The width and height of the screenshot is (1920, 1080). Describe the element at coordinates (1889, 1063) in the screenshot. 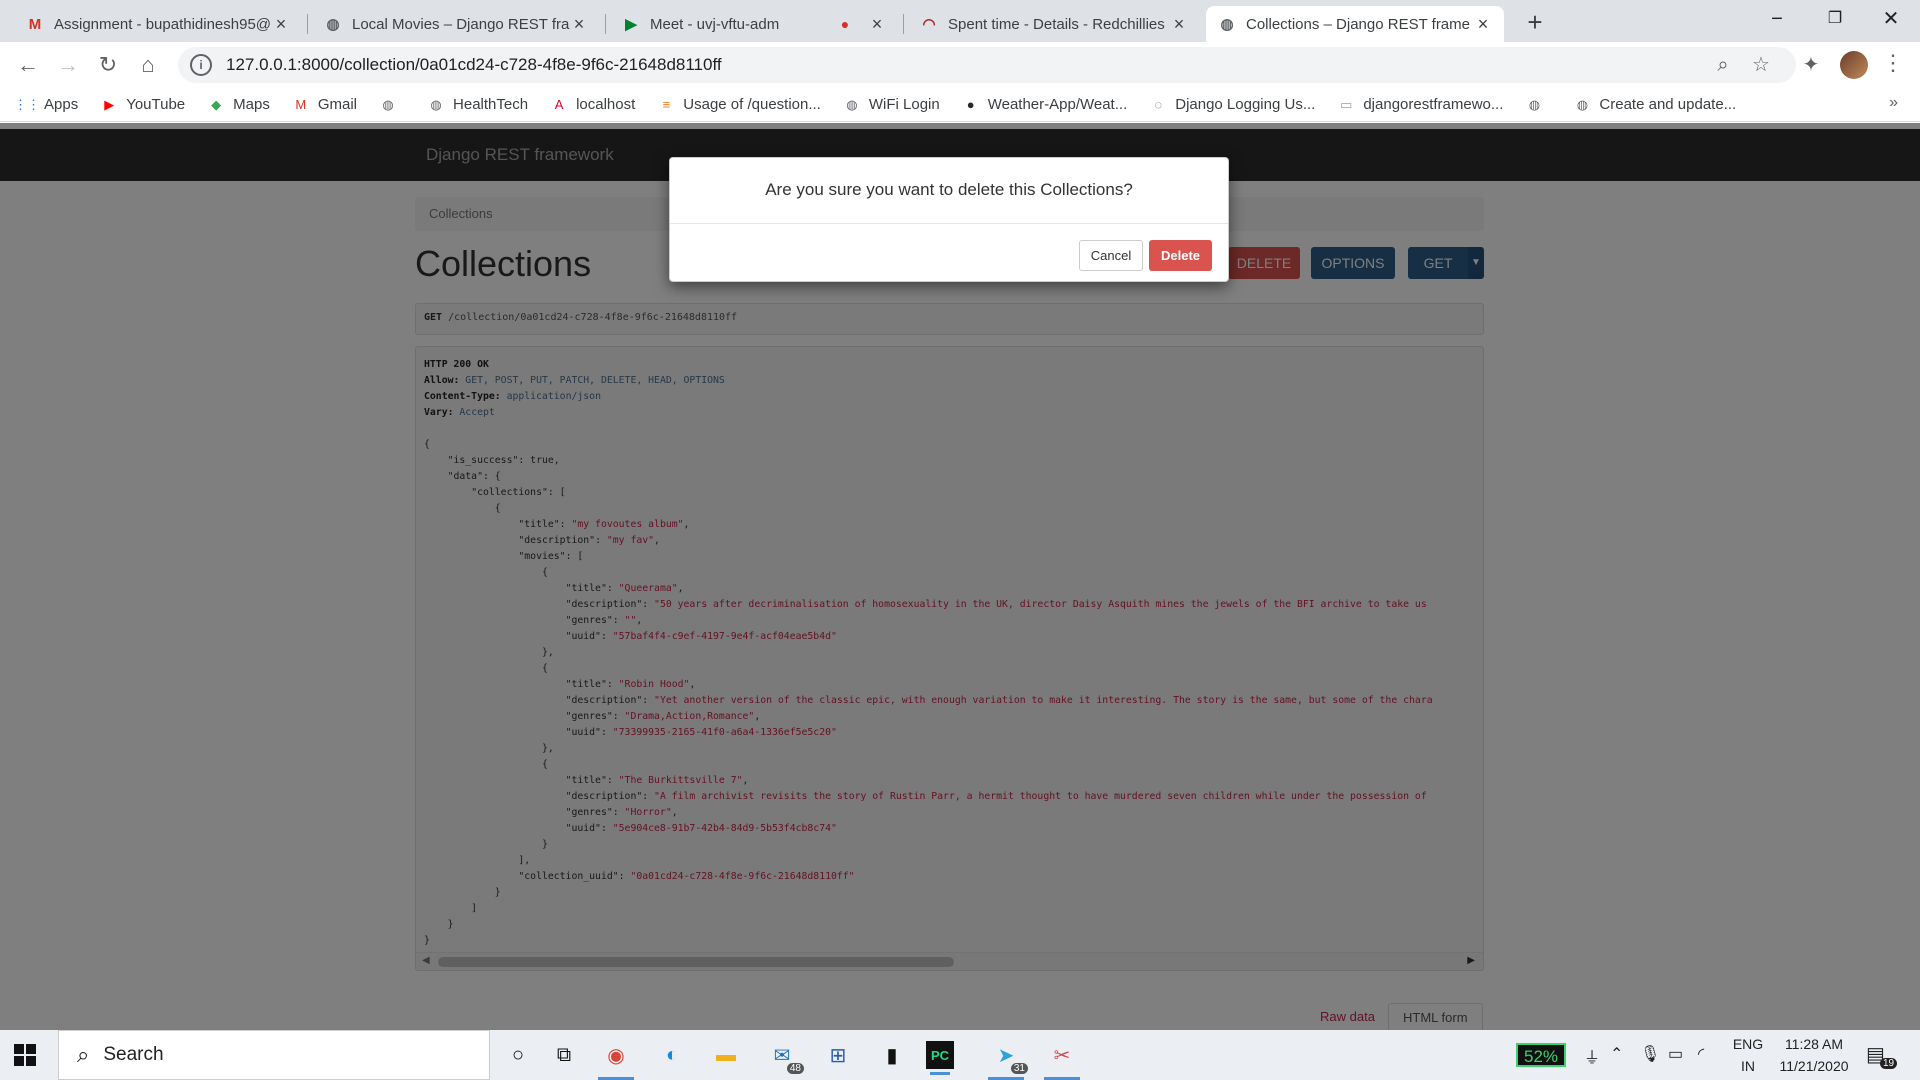

I see `notification-badge: 19` at that location.